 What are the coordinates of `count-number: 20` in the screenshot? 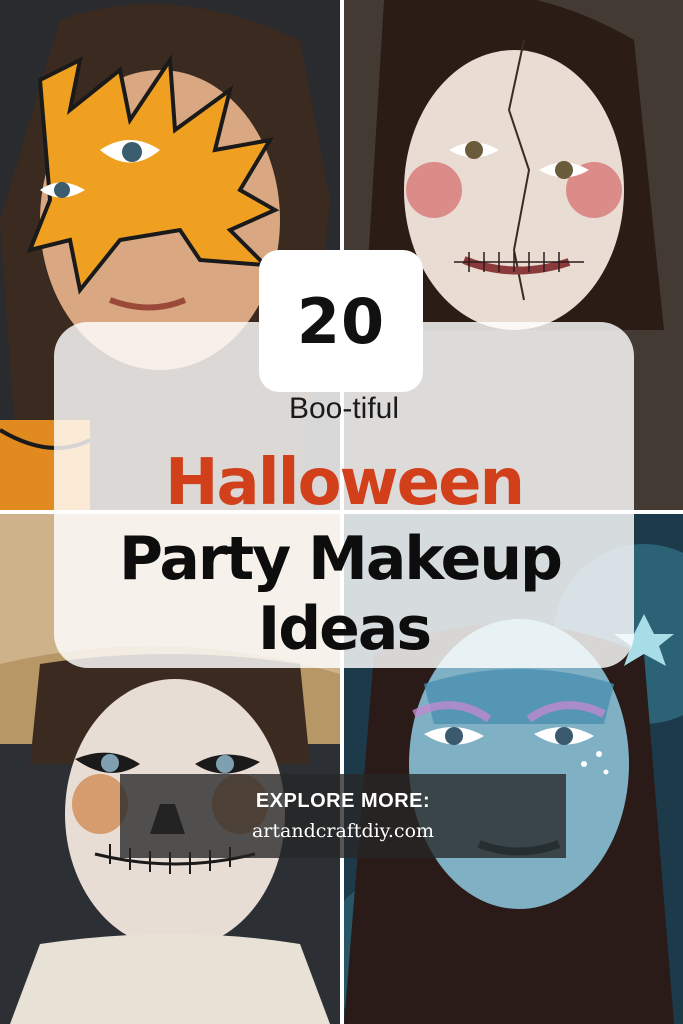 It's located at (341, 321).